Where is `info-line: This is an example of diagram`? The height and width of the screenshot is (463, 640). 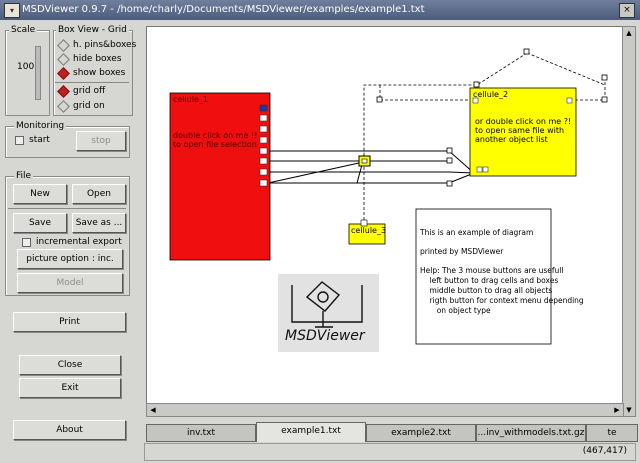
info-line: This is an example of diagram is located at coordinates (476, 232).